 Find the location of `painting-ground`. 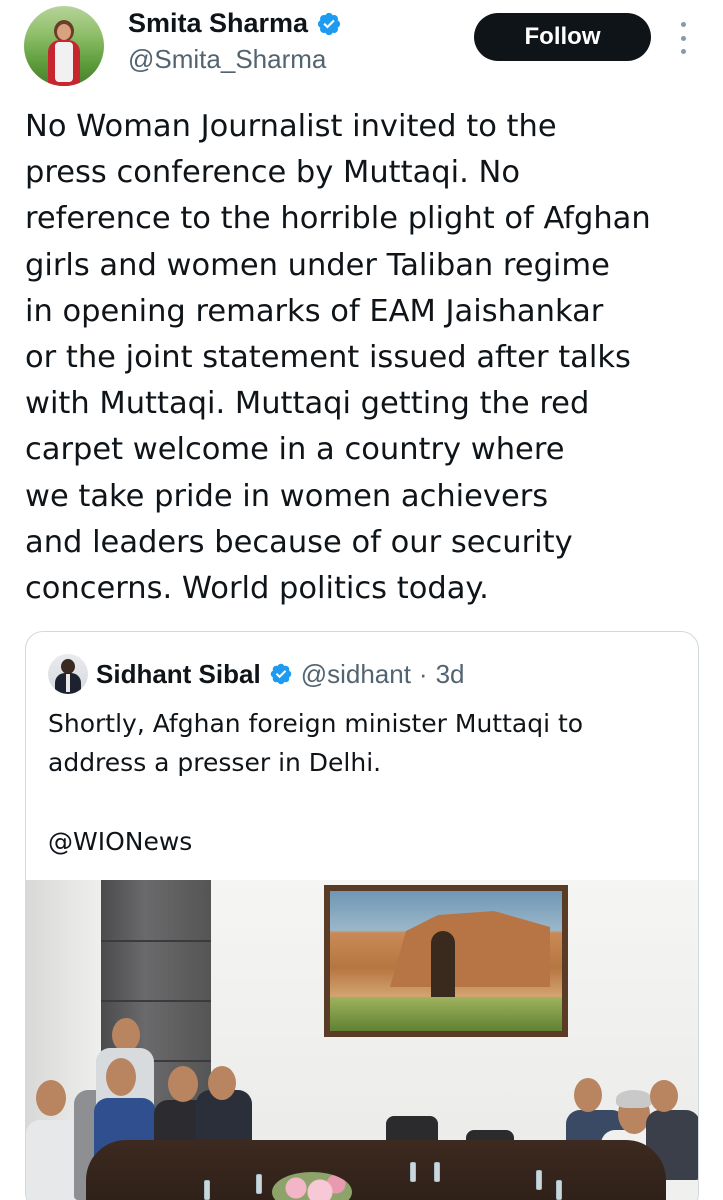

painting-ground is located at coordinates (446, 1014).